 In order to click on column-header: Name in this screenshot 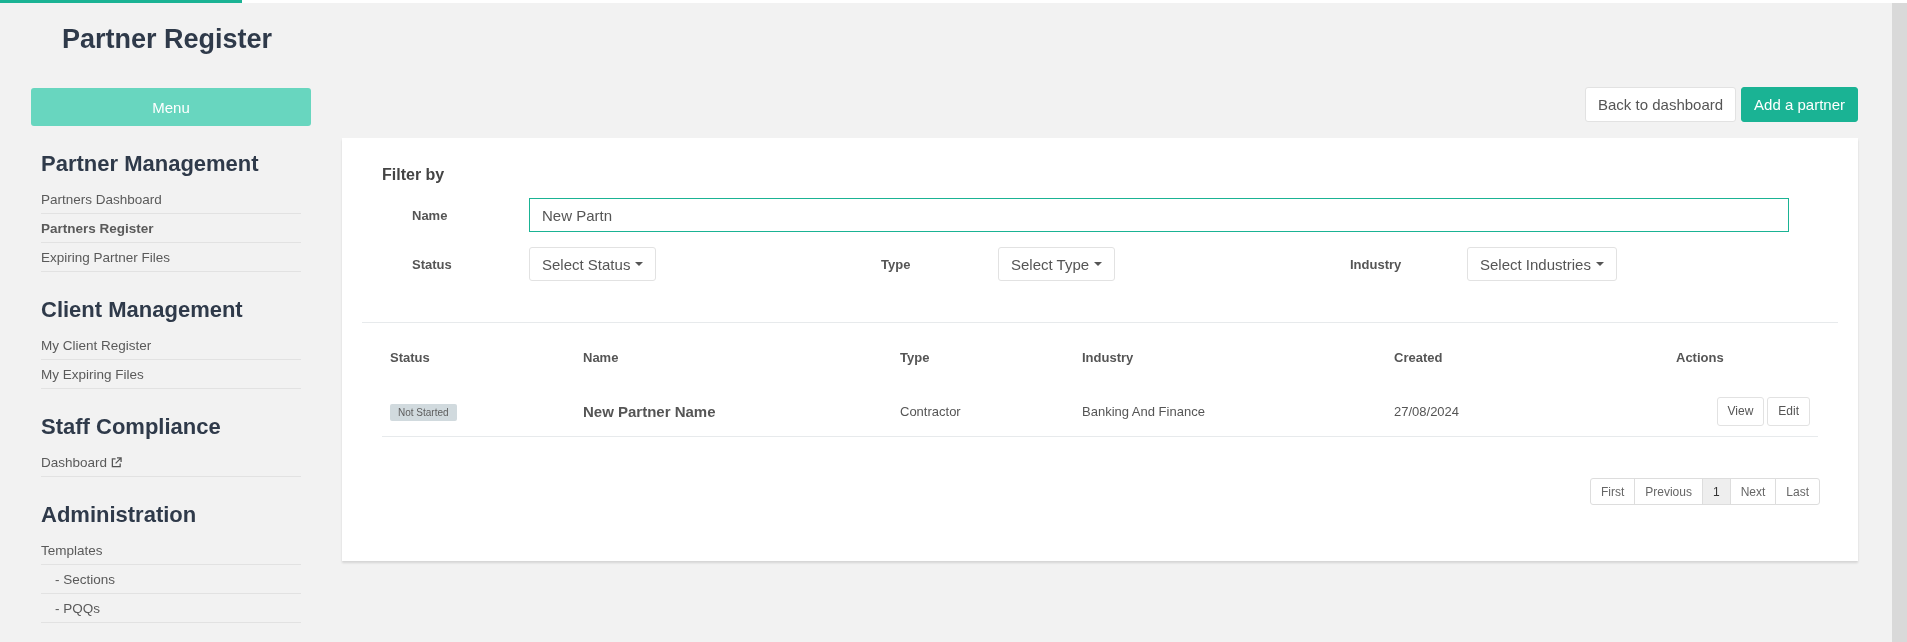, I will do `click(601, 357)`.